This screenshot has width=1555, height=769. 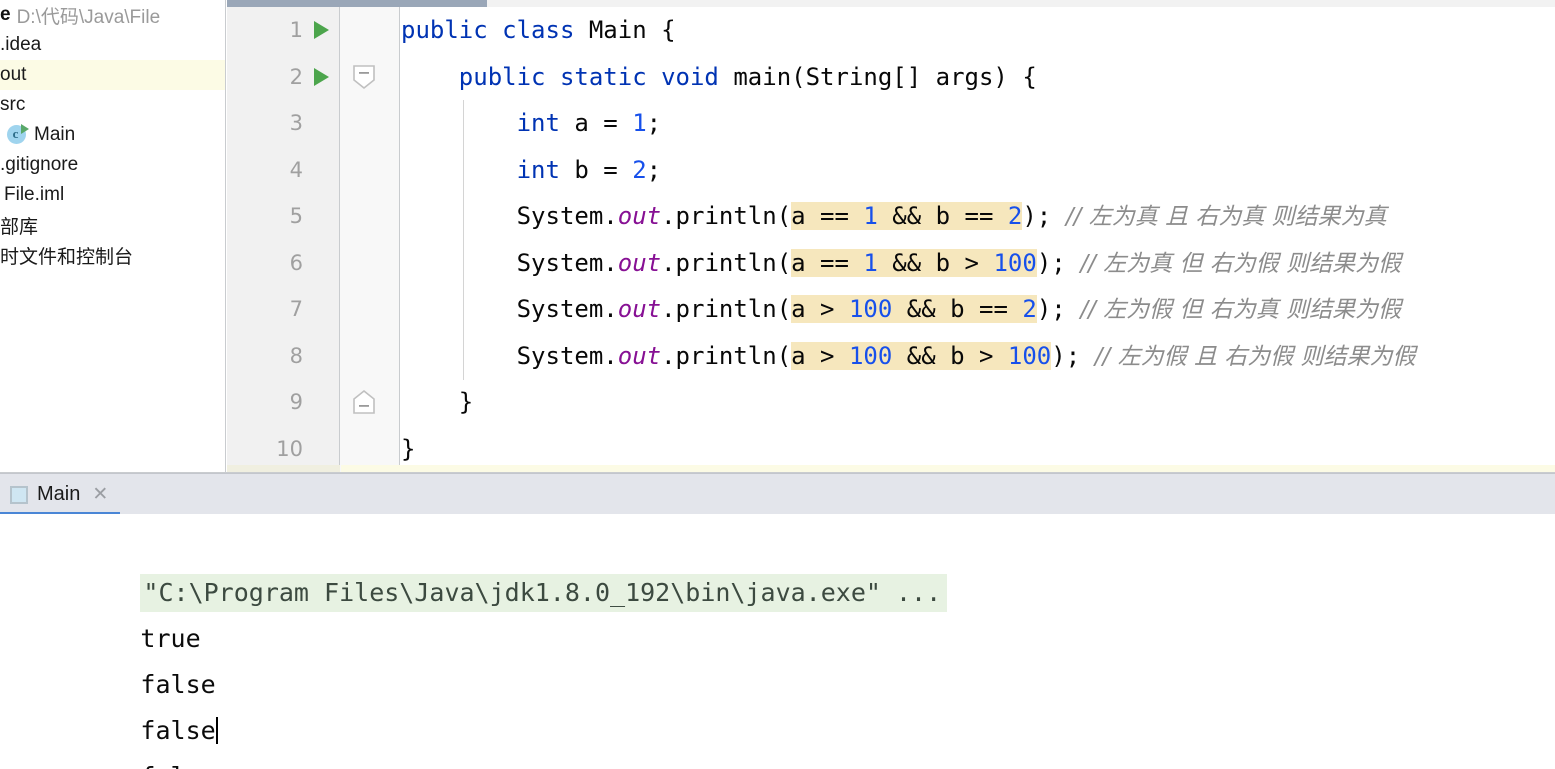 I want to click on tree-item-label: .idea, so click(x=21, y=44).